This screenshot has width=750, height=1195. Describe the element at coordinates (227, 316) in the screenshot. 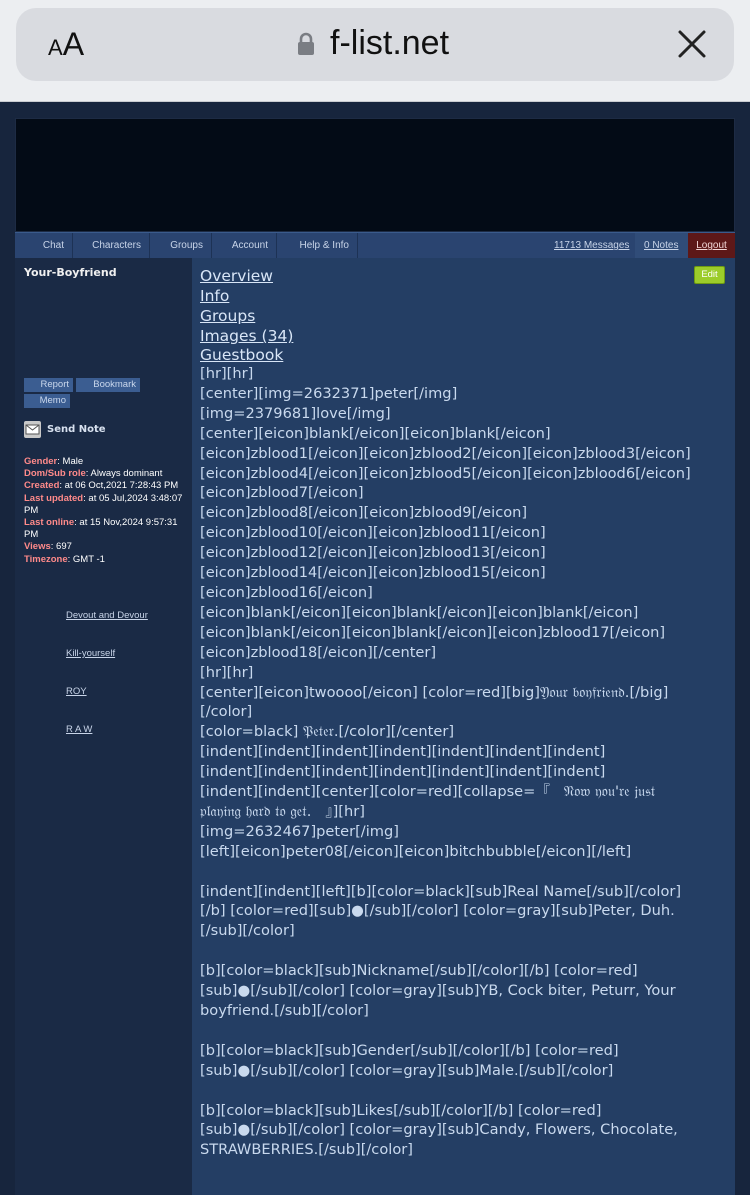

I see `tab-groups: Groups` at that location.